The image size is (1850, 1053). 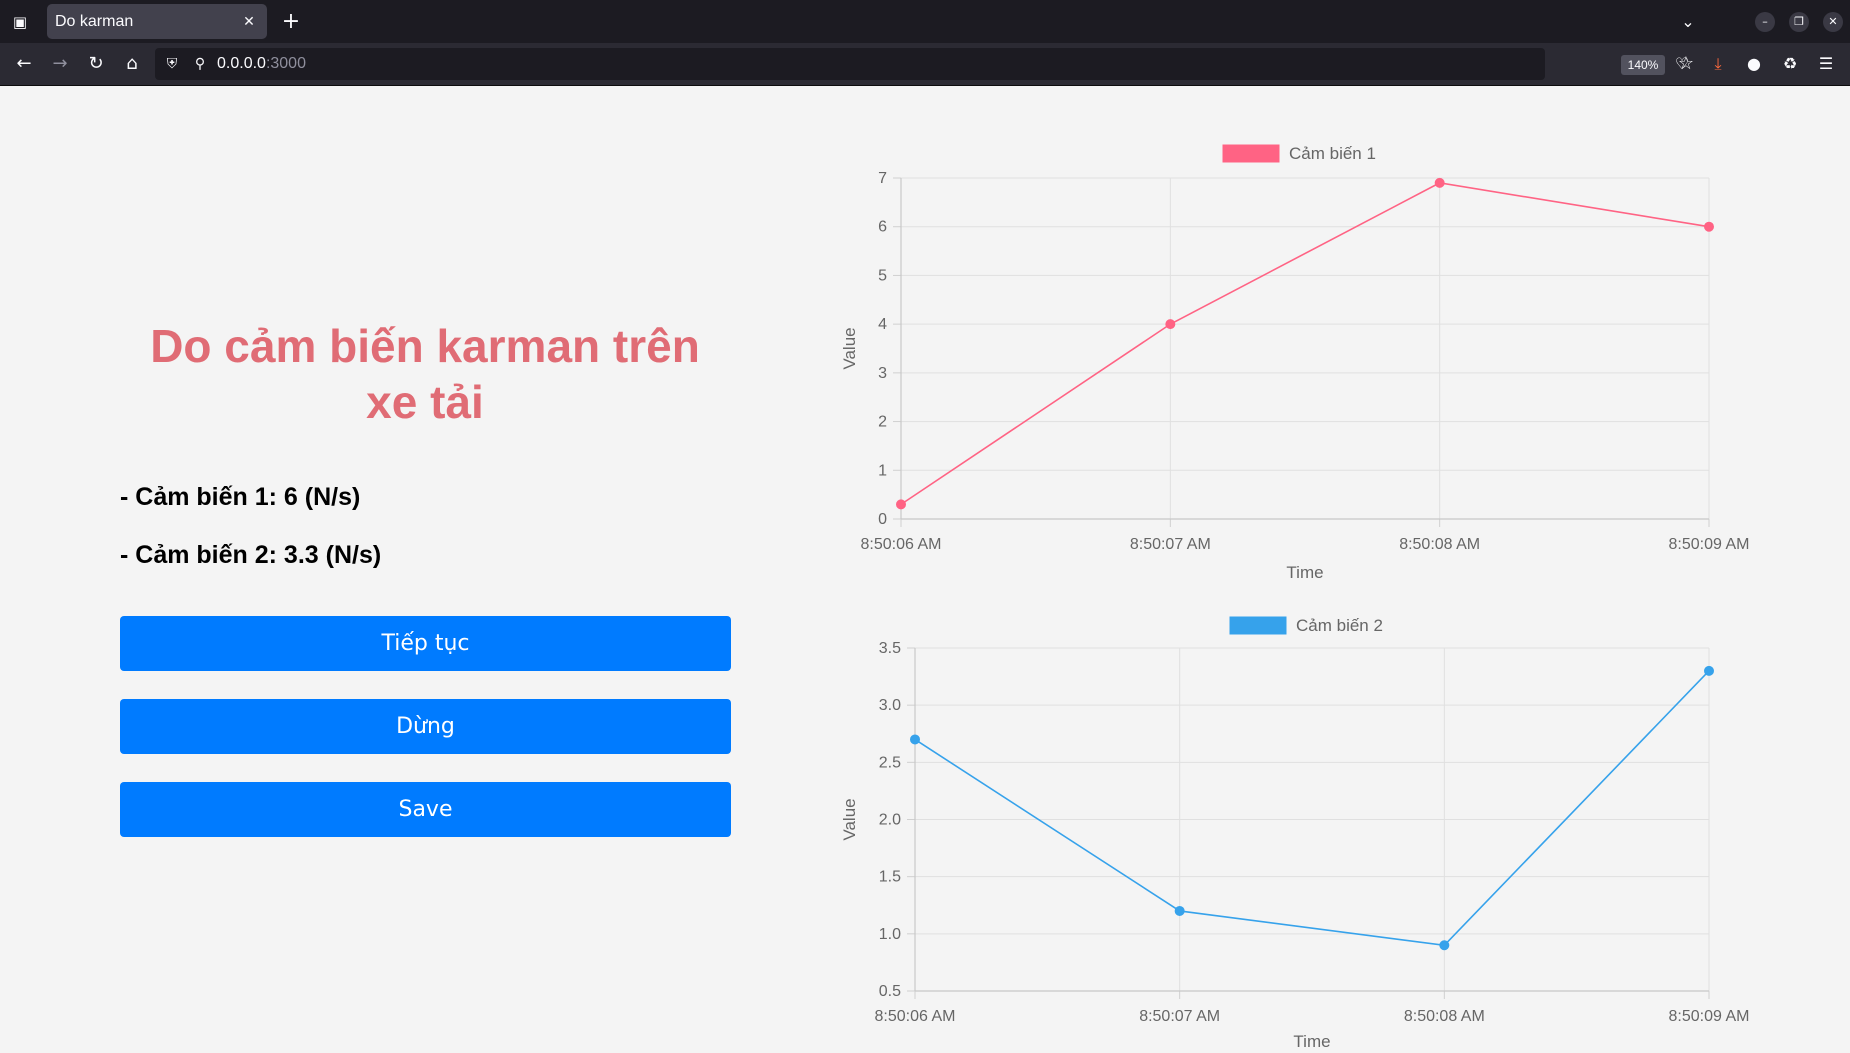 What do you see at coordinates (1179, 1016) in the screenshot?
I see `chart2-x-tick-label: 8:50:07 AM` at bounding box center [1179, 1016].